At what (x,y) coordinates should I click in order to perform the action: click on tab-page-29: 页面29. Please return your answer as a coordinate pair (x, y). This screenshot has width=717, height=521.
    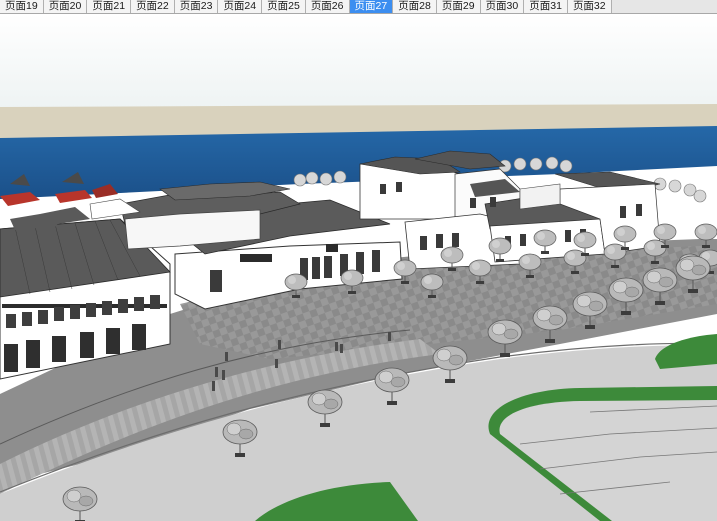
    Looking at the image, I should click on (458, 6).